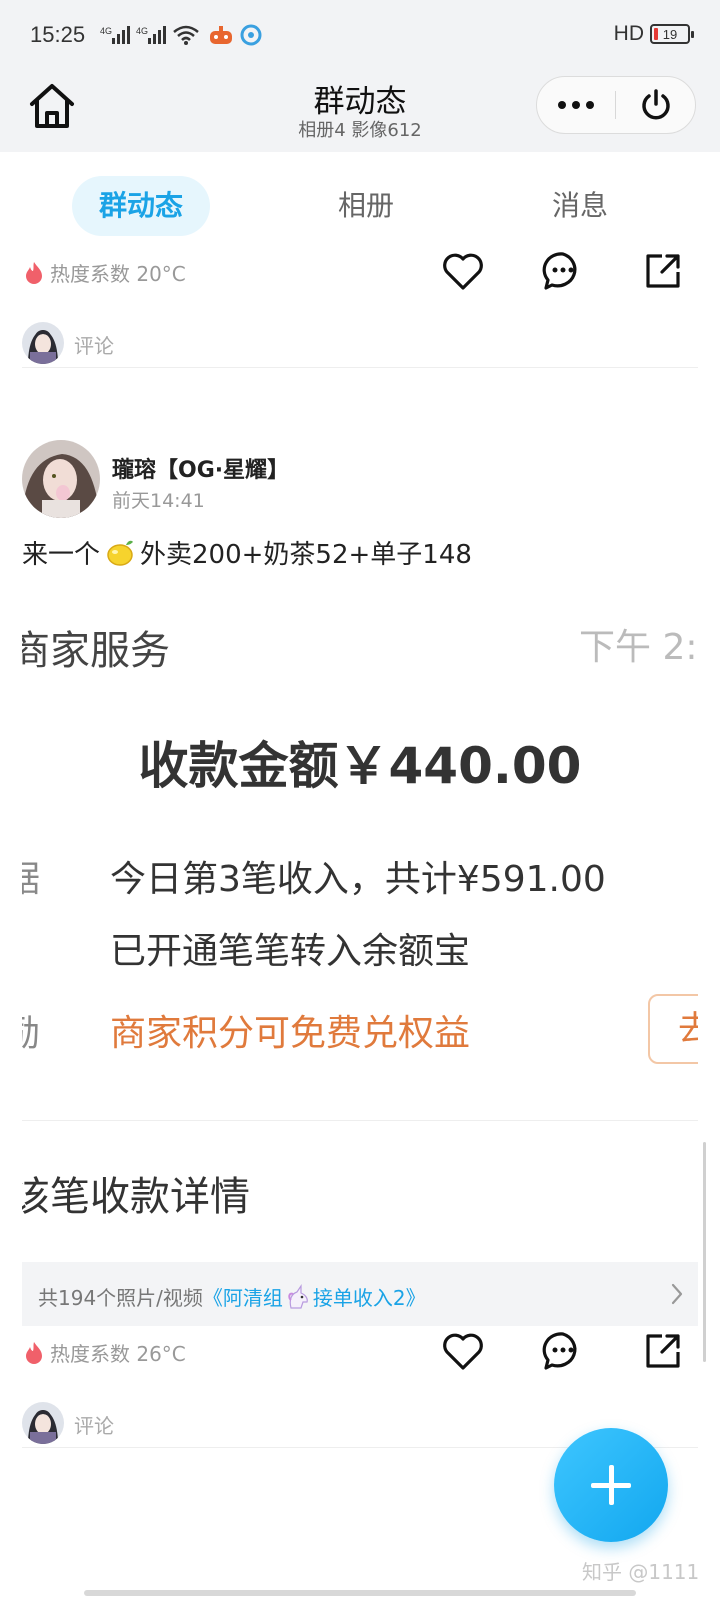 Image resolution: width=720 pixels, height=1600 pixels. Describe the element at coordinates (298, 1296) in the screenshot. I see `unicorn-emoji-icon` at that location.